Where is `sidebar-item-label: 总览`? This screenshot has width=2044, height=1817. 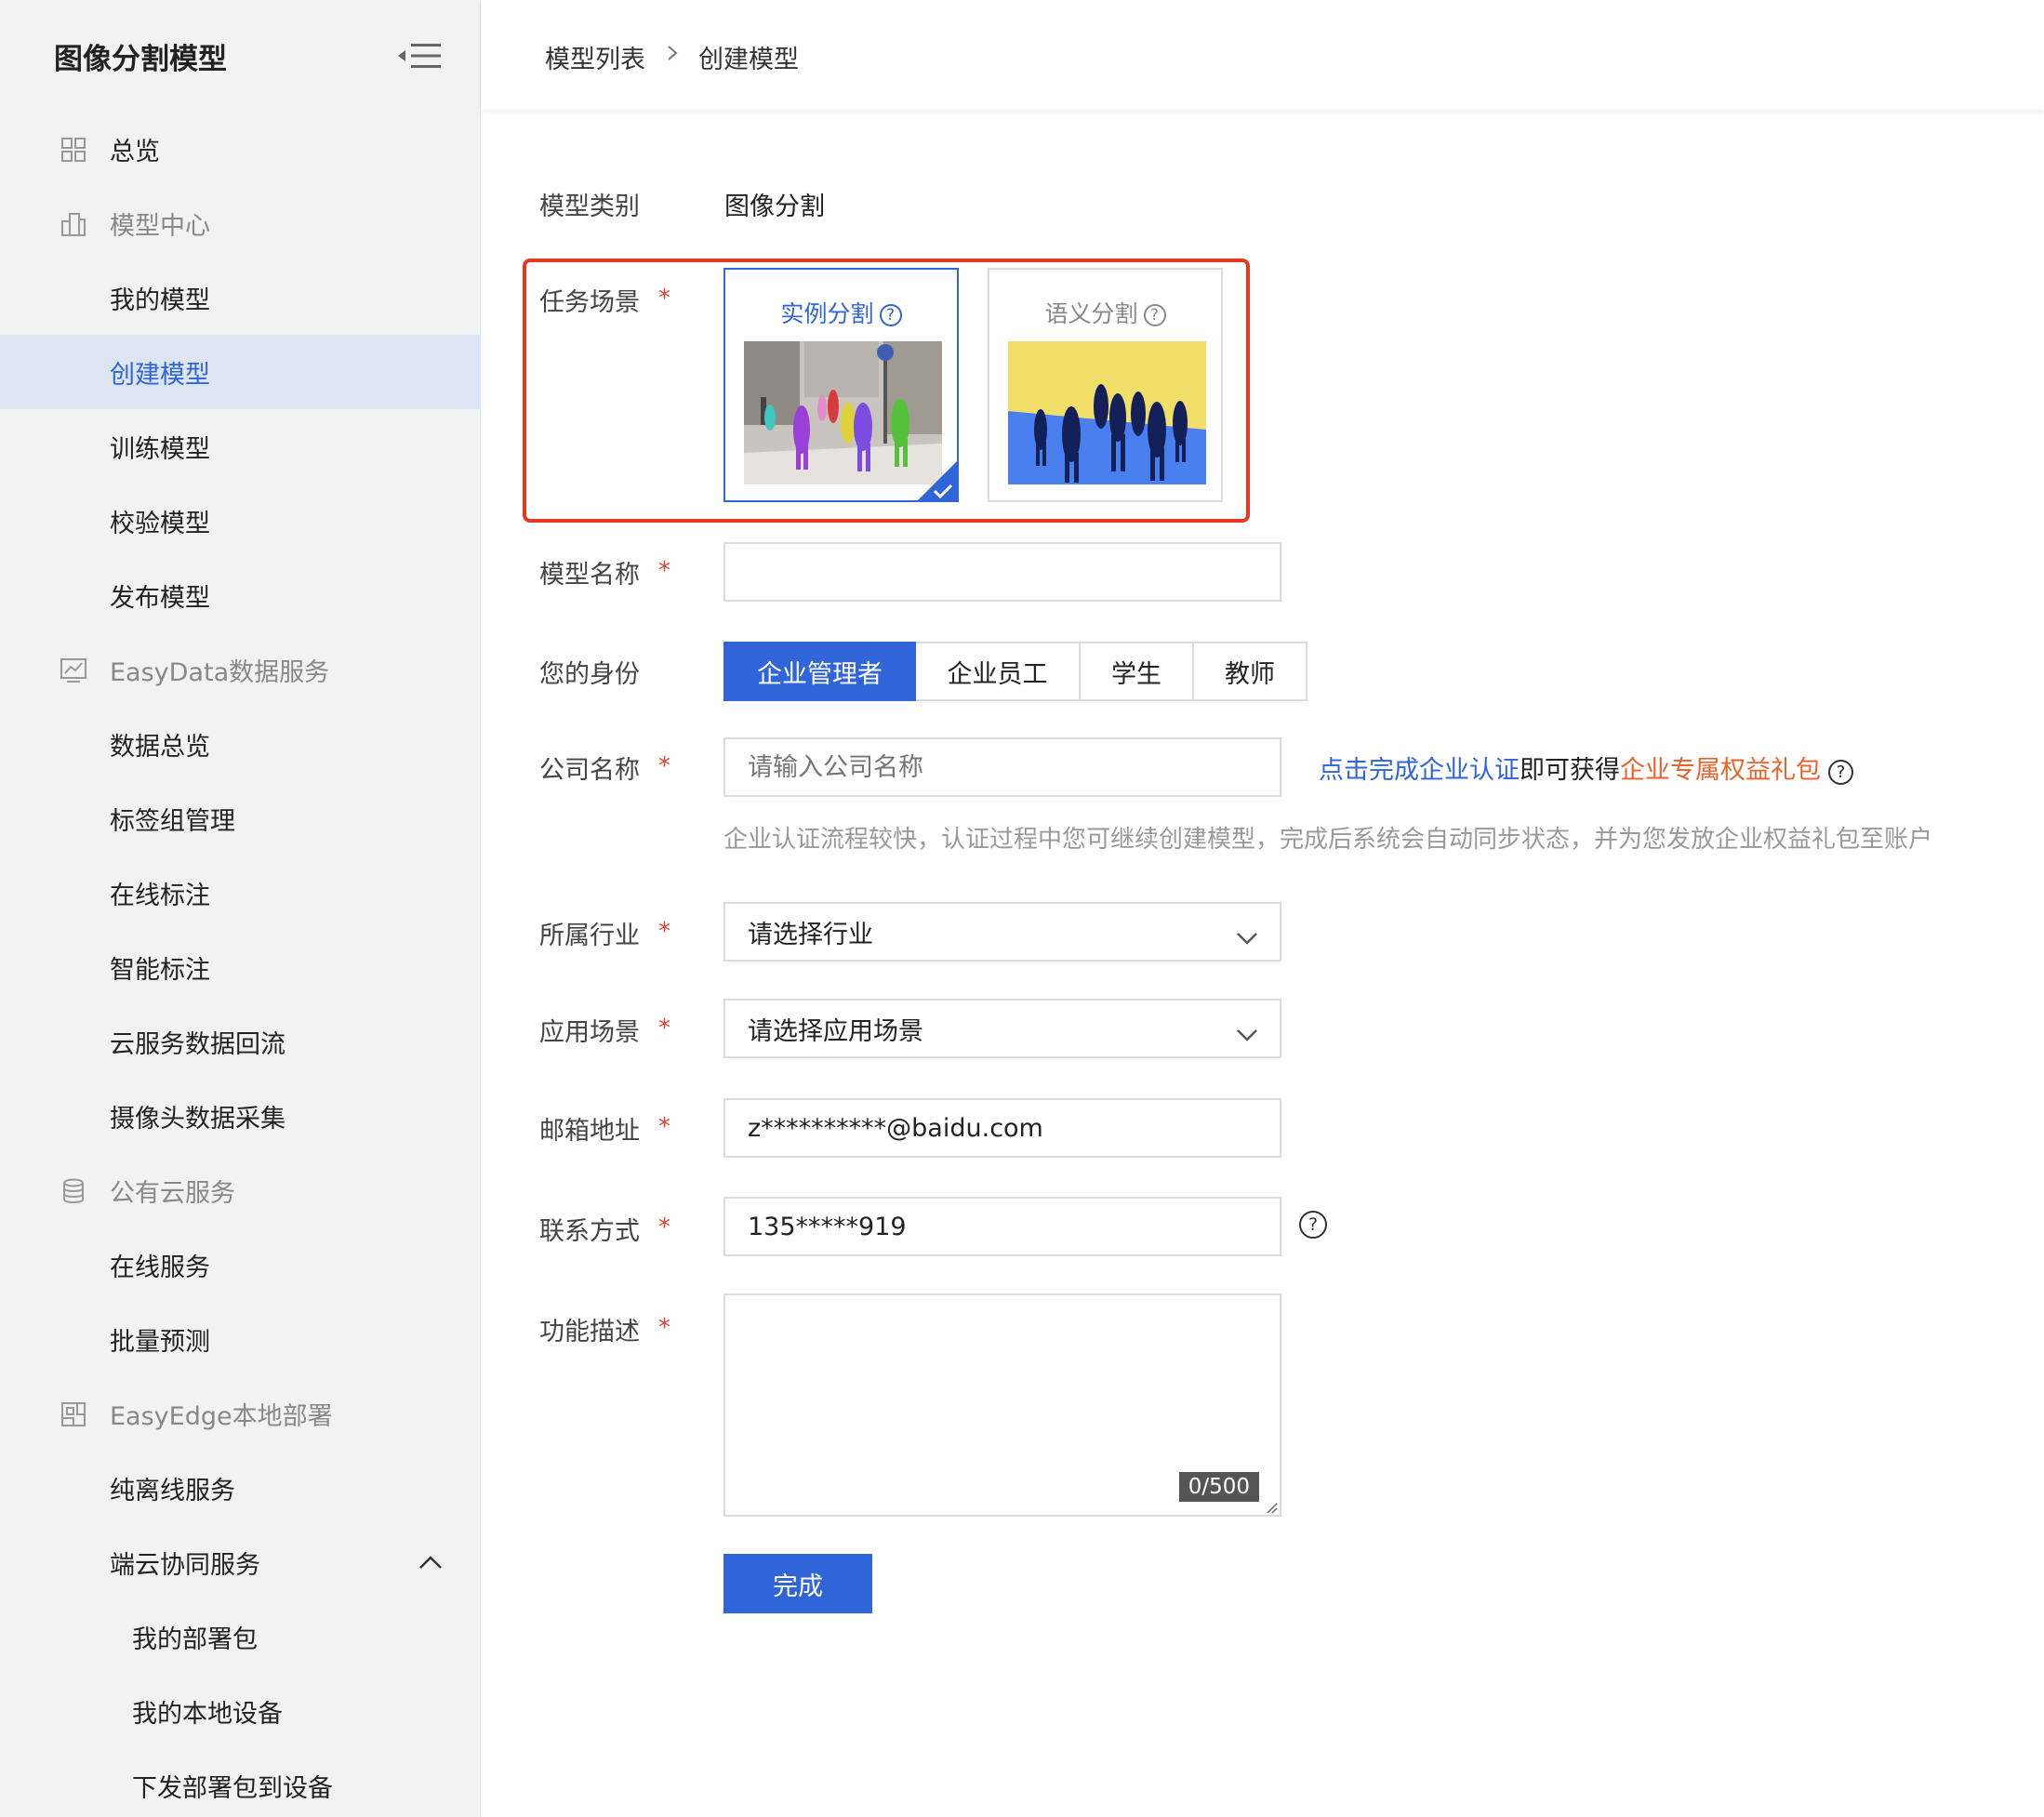 sidebar-item-label: 总览 is located at coordinates (135, 151).